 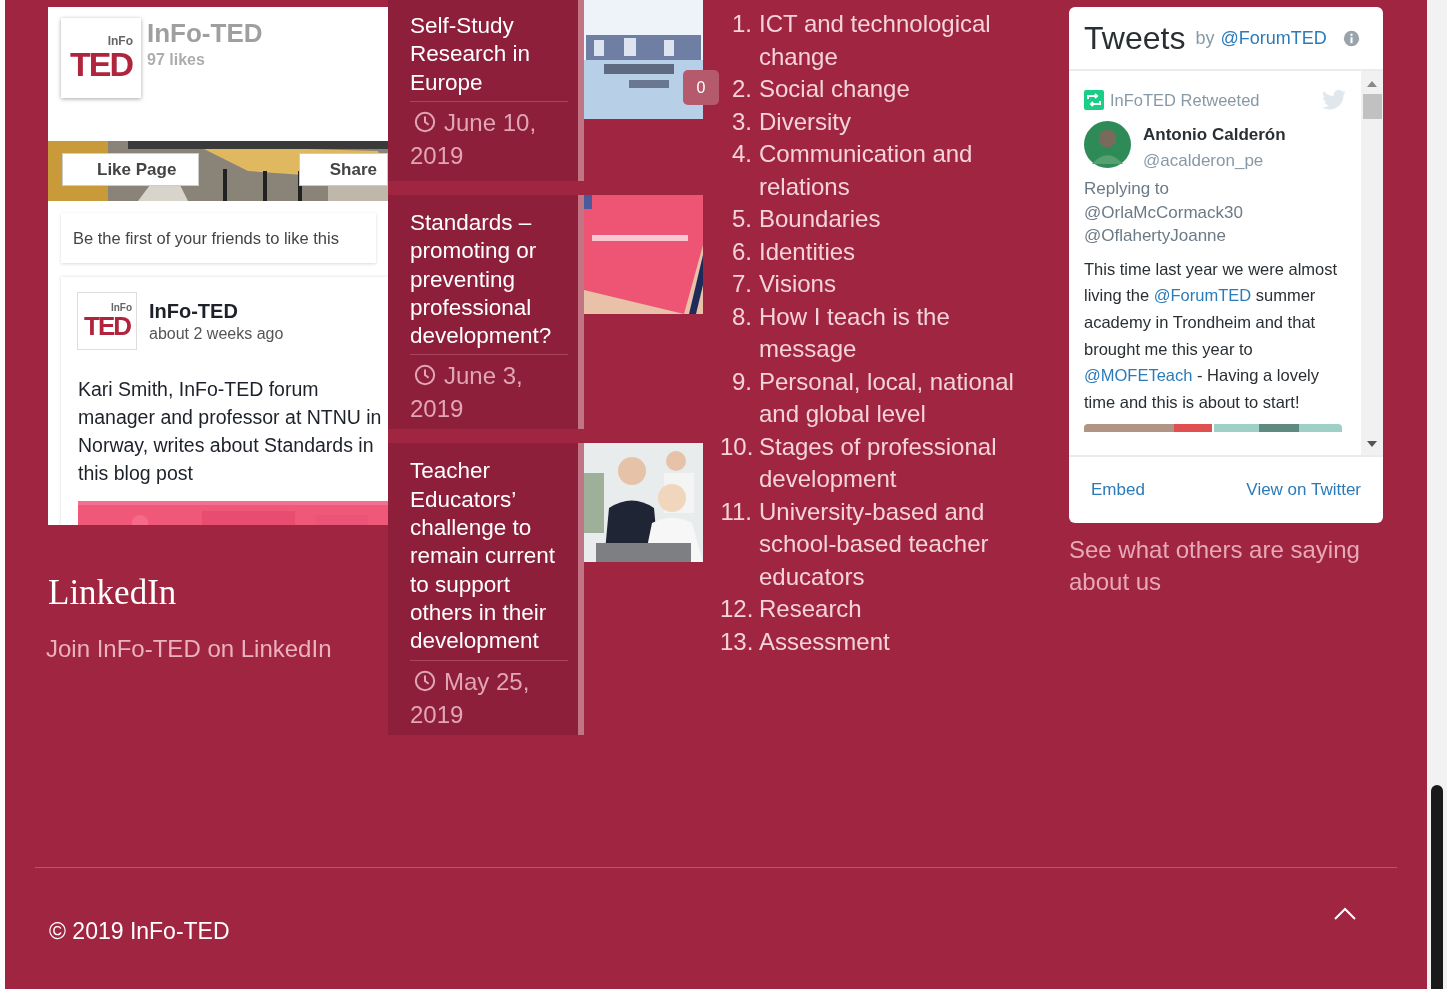 I want to click on reply-handle: @OrlaMcCormack30, so click(x=1164, y=212).